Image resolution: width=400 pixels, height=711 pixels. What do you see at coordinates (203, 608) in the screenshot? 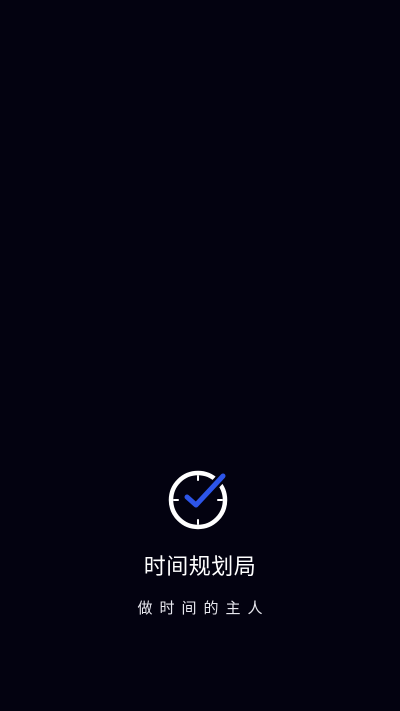
I see `slogan-text: 做时间的主人` at bounding box center [203, 608].